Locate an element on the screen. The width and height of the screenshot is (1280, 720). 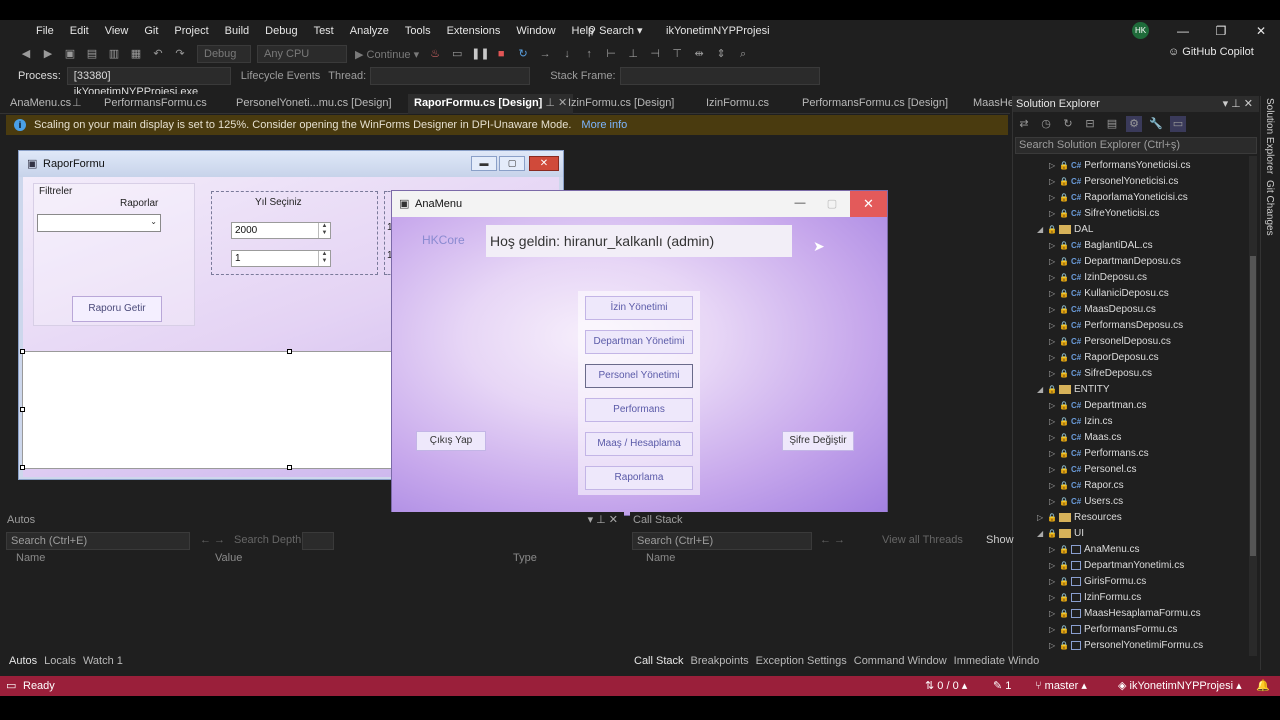
izin-yonetimi-button: İzin Yönetimi is located at coordinates (639, 308).